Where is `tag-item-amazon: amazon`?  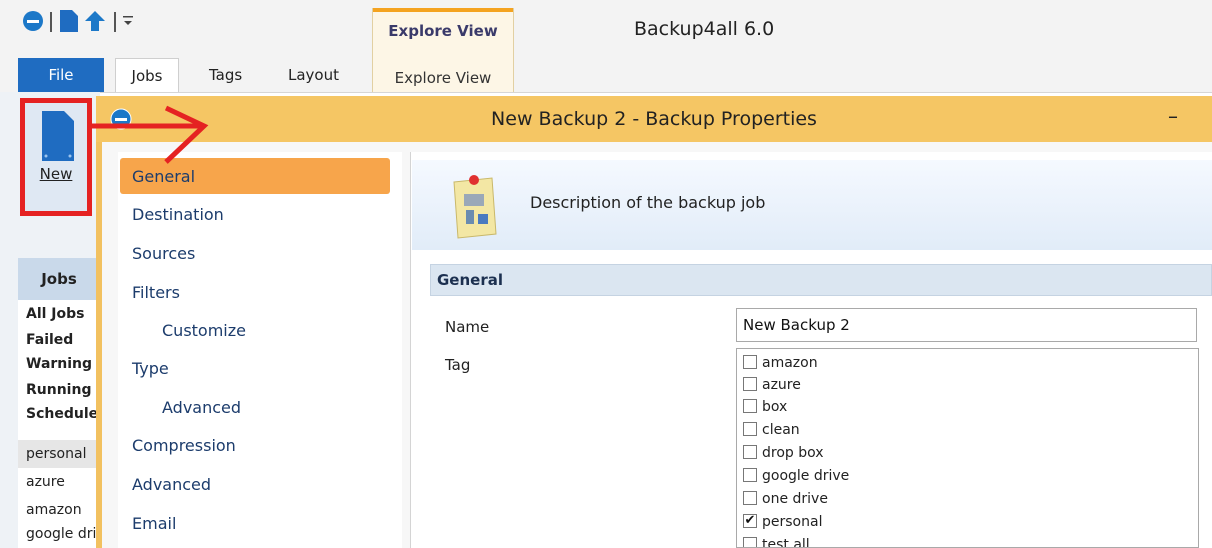
tag-item-amazon: amazon is located at coordinates (780, 366).